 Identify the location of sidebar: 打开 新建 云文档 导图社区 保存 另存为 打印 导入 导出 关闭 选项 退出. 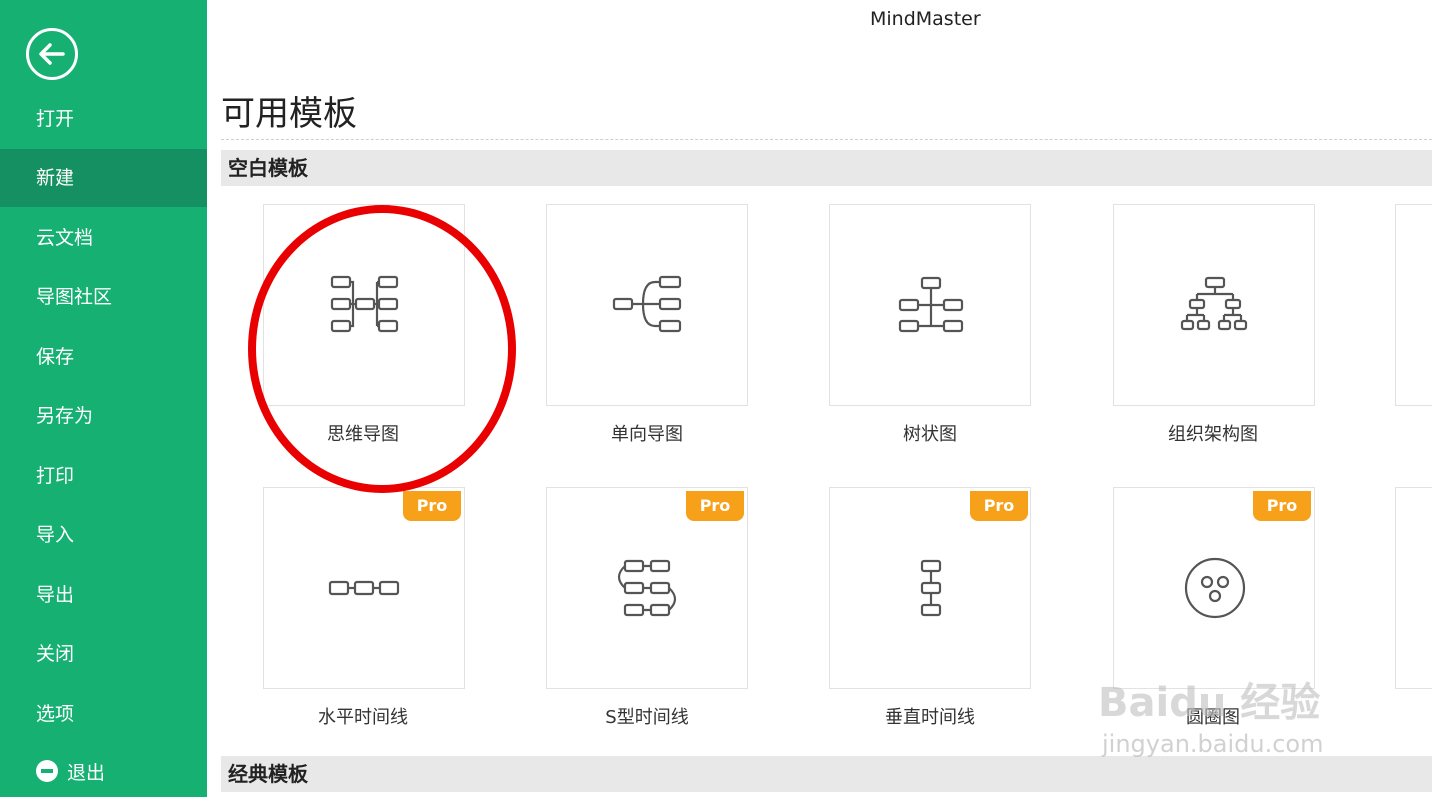
(103, 398).